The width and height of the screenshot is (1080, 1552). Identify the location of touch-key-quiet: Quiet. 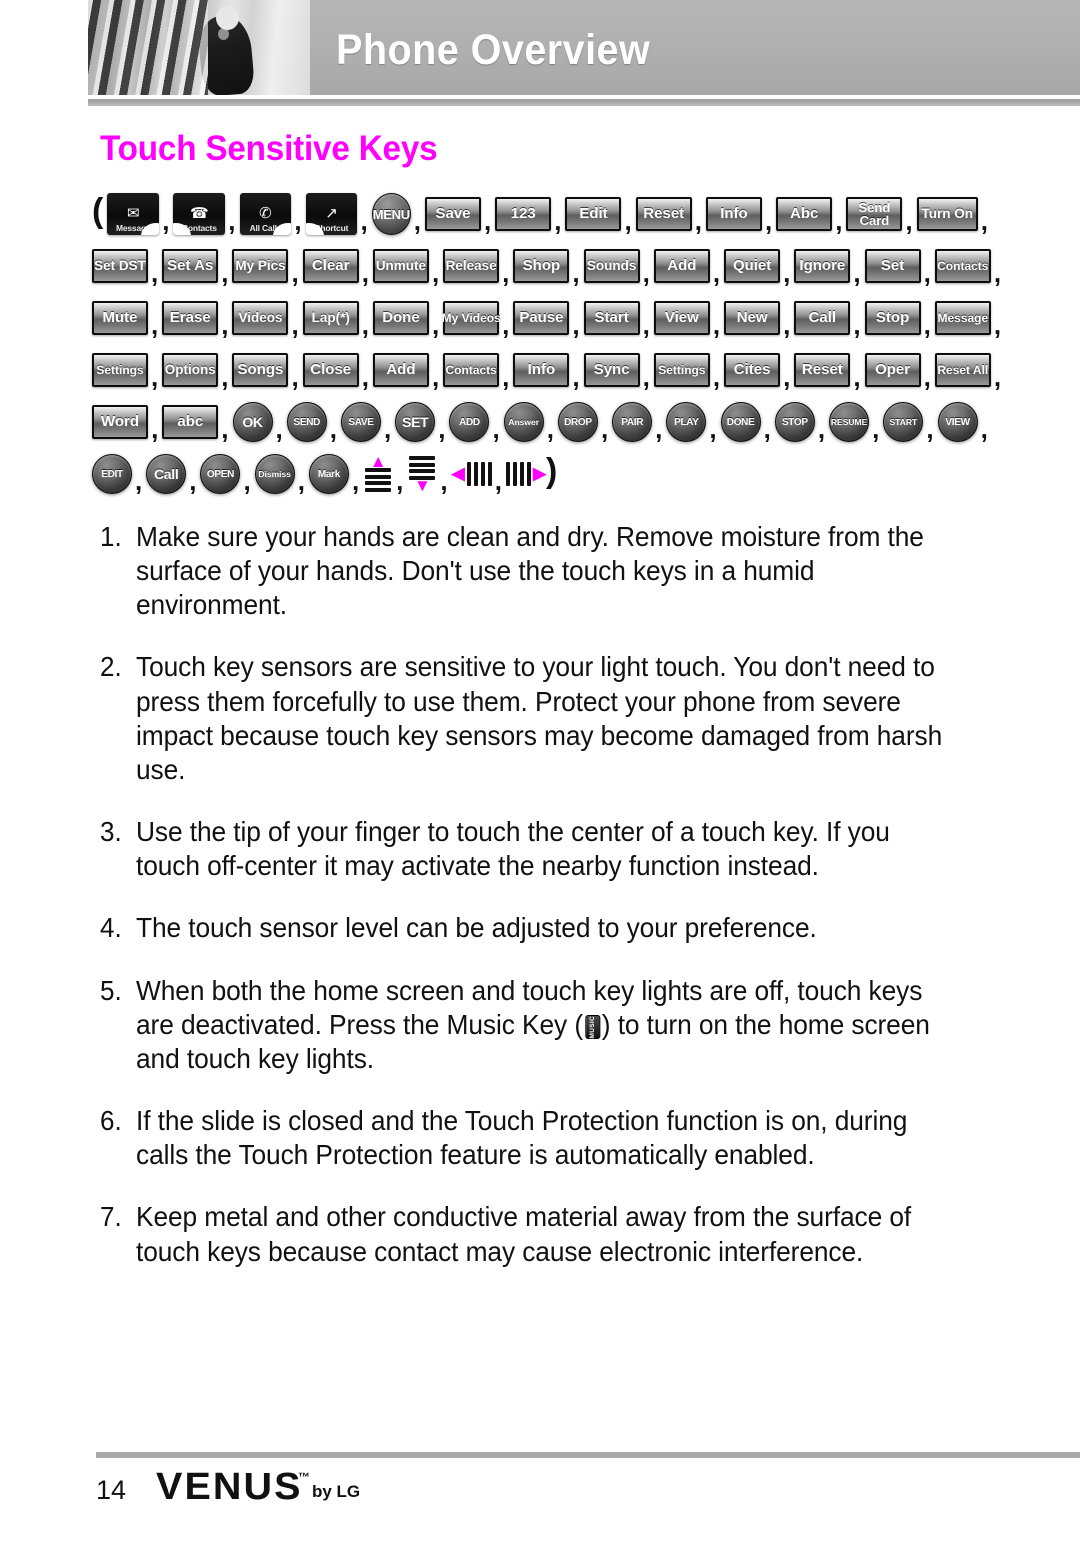
(752, 266).